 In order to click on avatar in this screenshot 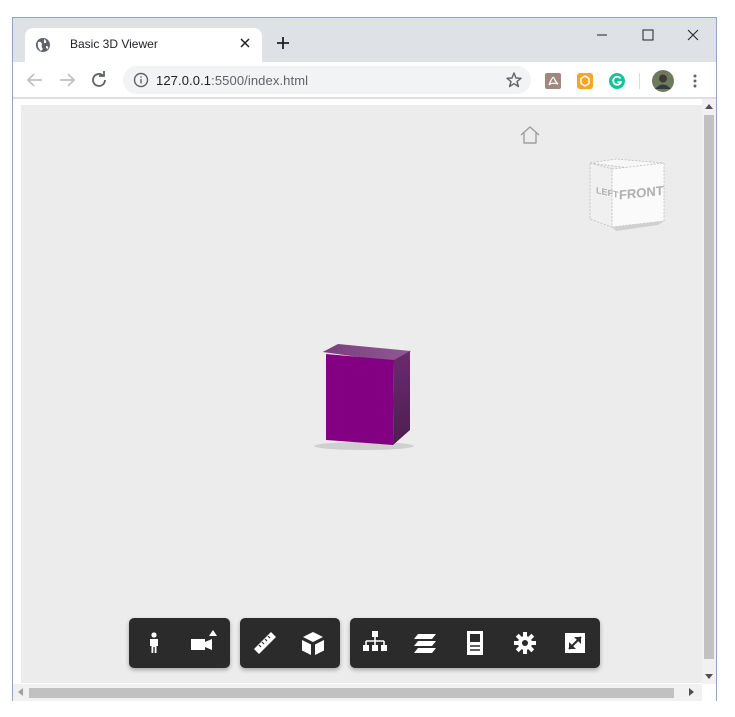, I will do `click(663, 81)`.